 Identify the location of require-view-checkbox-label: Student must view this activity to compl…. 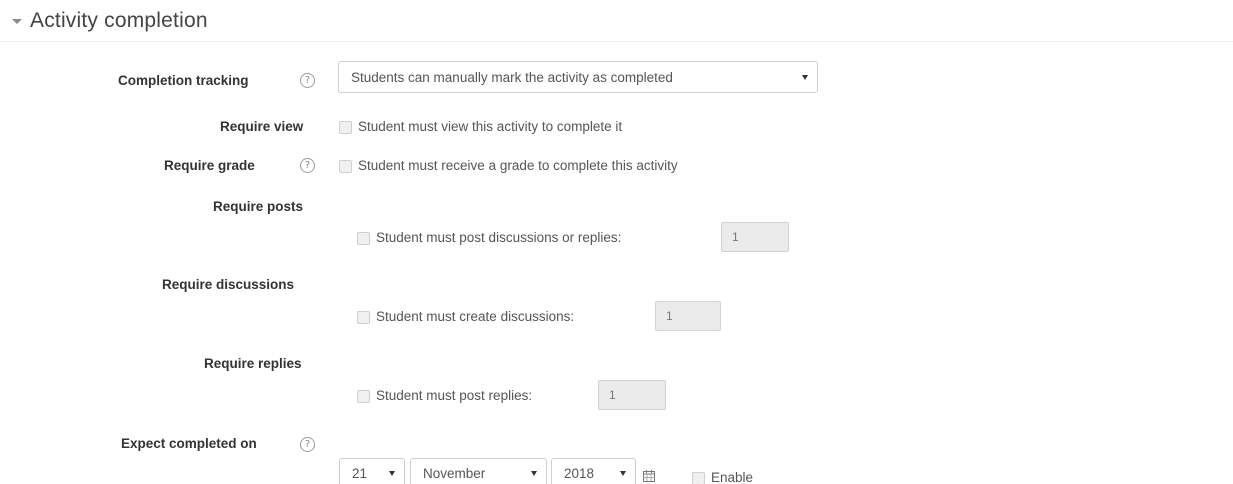
(490, 127).